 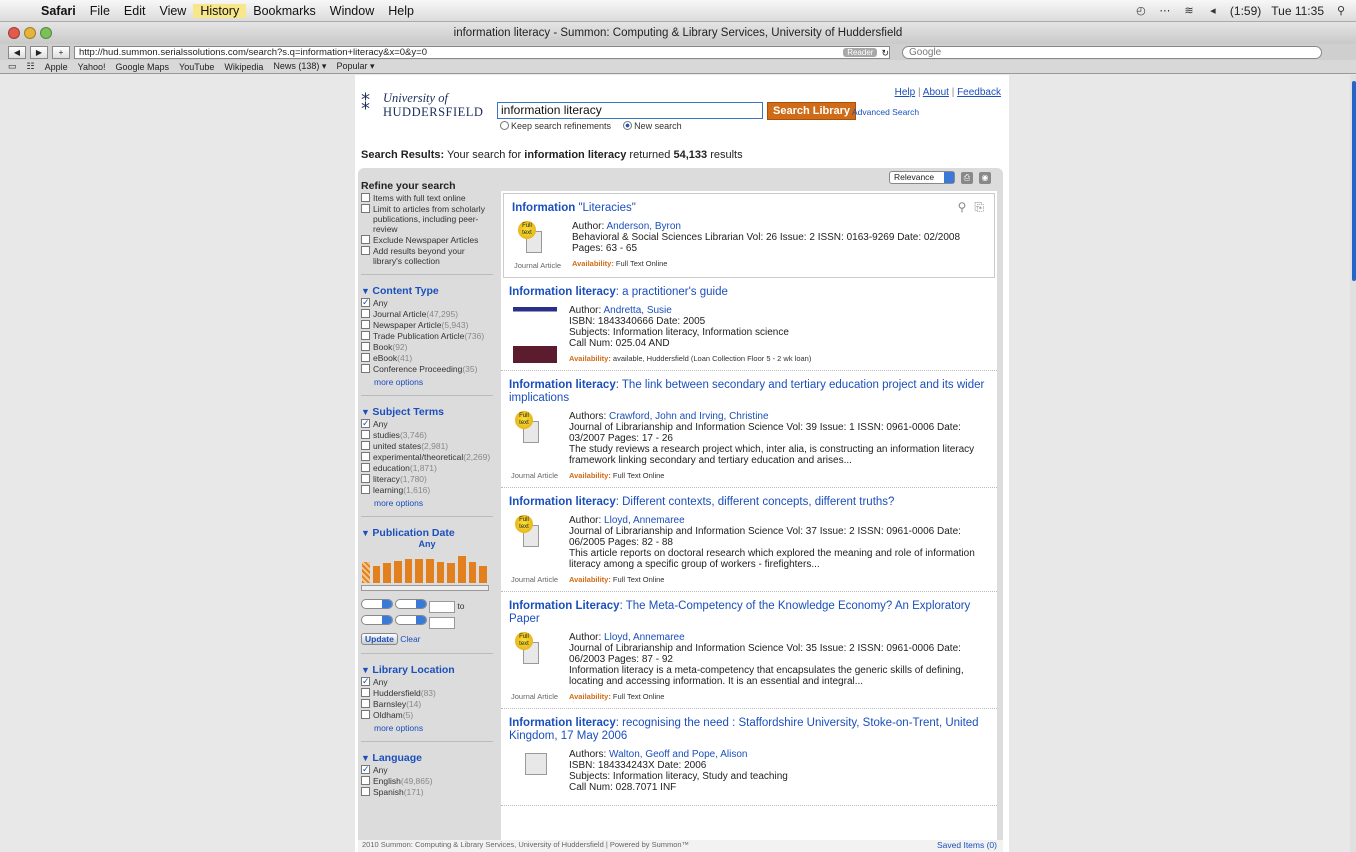 I want to click on location-more-options: more options, so click(x=433, y=728).